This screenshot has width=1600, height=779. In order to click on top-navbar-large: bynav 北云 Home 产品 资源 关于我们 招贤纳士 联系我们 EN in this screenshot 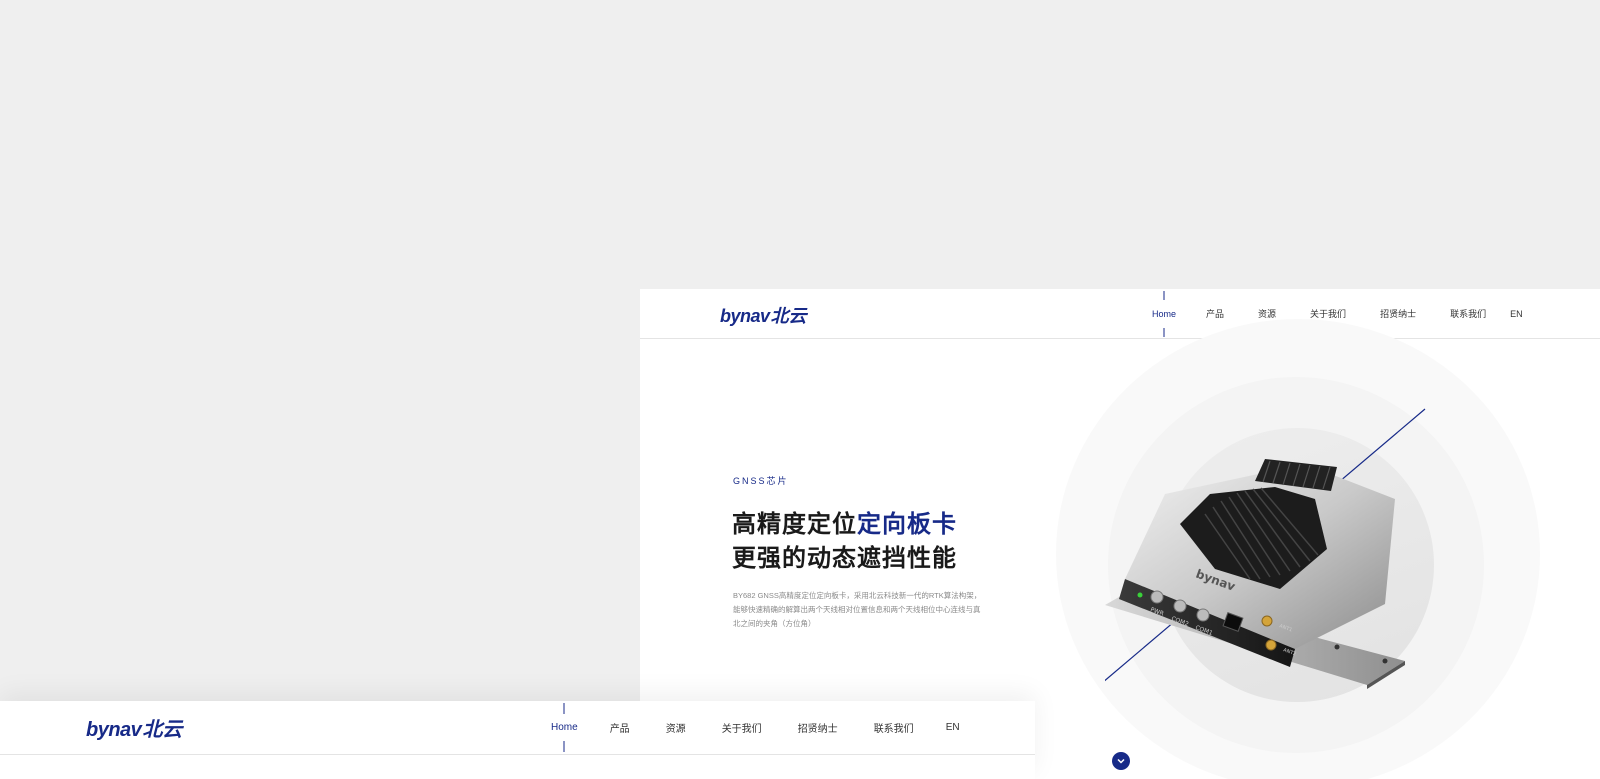, I will do `click(517, 728)`.